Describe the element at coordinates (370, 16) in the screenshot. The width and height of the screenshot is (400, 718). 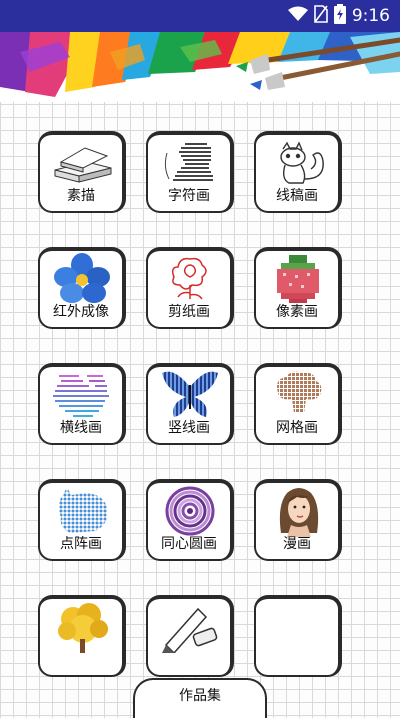
I see `status-time: 9:16` at that location.